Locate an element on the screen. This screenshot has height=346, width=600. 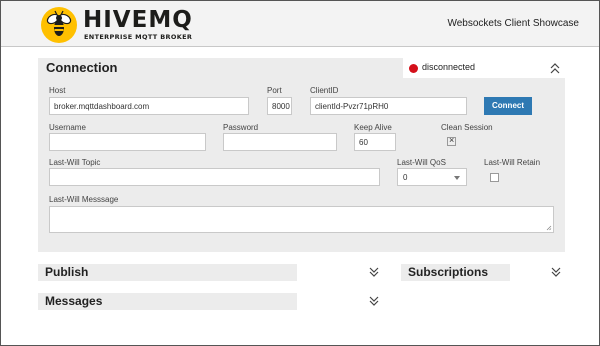
port-input: 8000 is located at coordinates (279, 106).